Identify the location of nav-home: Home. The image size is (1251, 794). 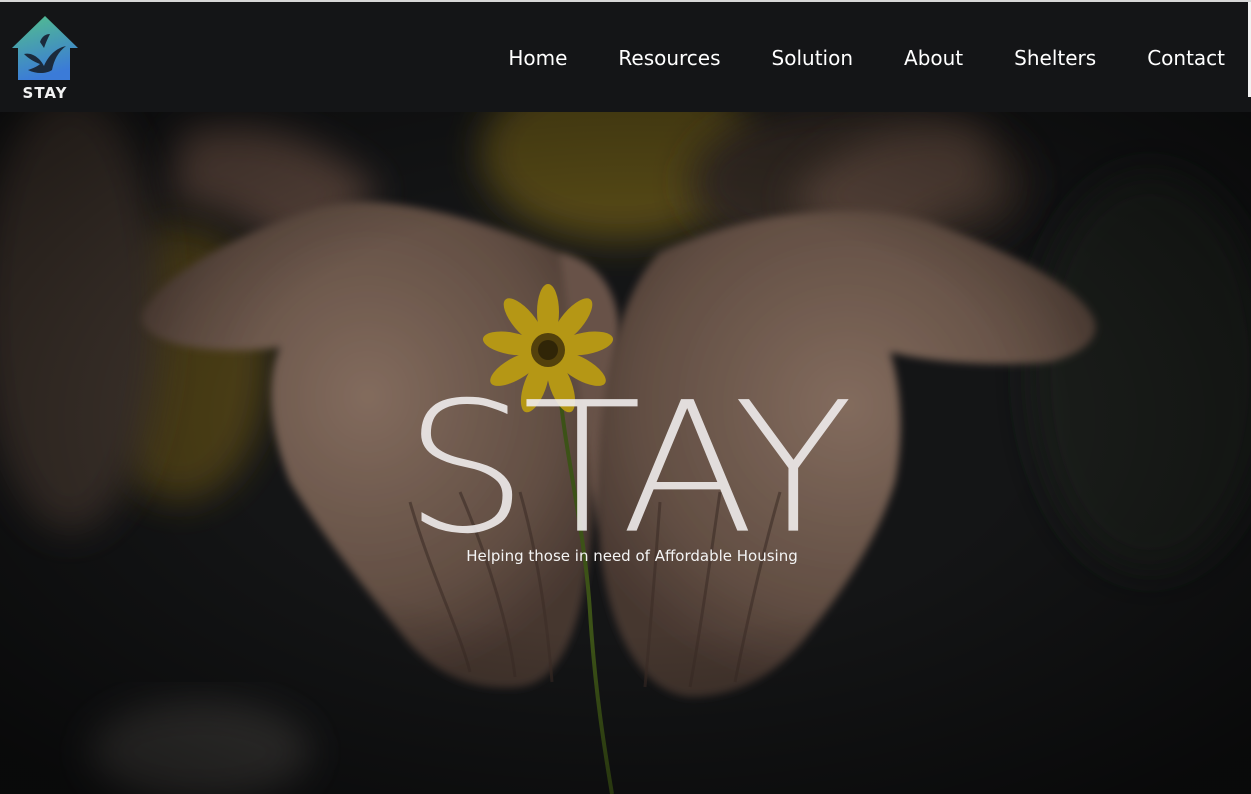
(537, 58).